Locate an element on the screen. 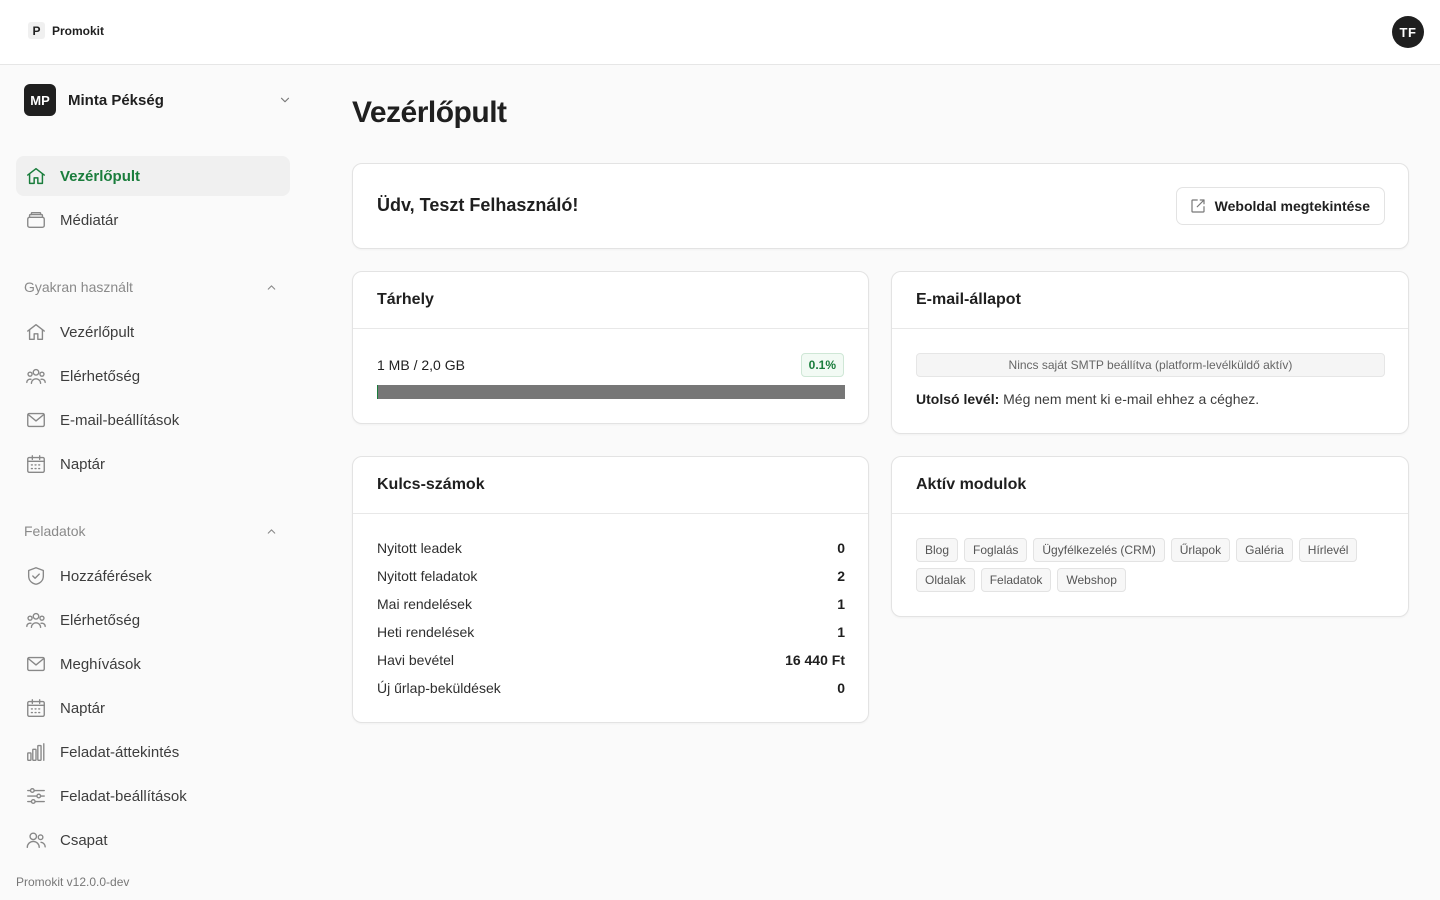 The image size is (1440, 900). storage-percent-badge: 0.1% is located at coordinates (822, 365).